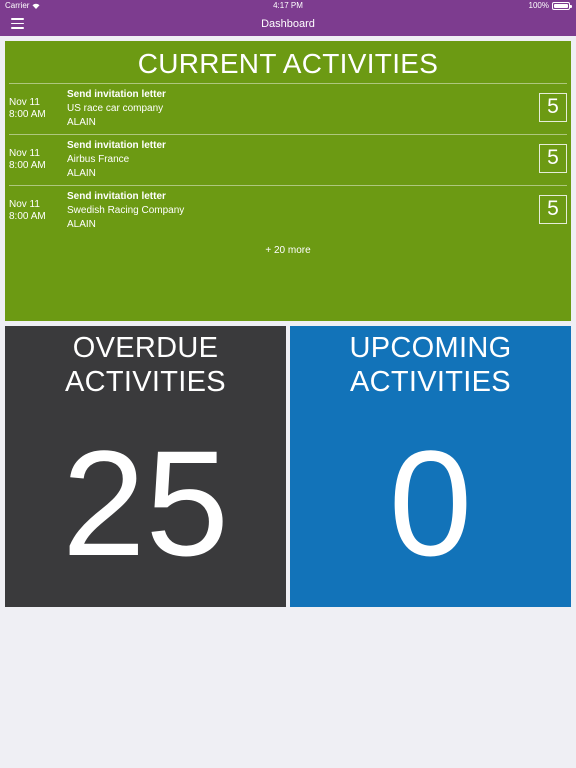 Image resolution: width=576 pixels, height=768 pixels. I want to click on battery-fill, so click(561, 6).